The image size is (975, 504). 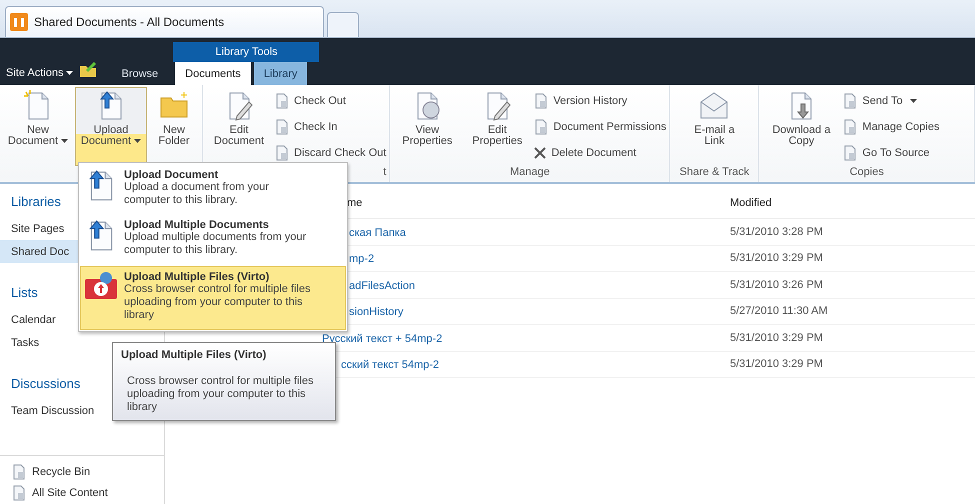 What do you see at coordinates (779, 311) in the screenshot?
I see `table-cell-text: 5/27/2010 11:30 AM` at bounding box center [779, 311].